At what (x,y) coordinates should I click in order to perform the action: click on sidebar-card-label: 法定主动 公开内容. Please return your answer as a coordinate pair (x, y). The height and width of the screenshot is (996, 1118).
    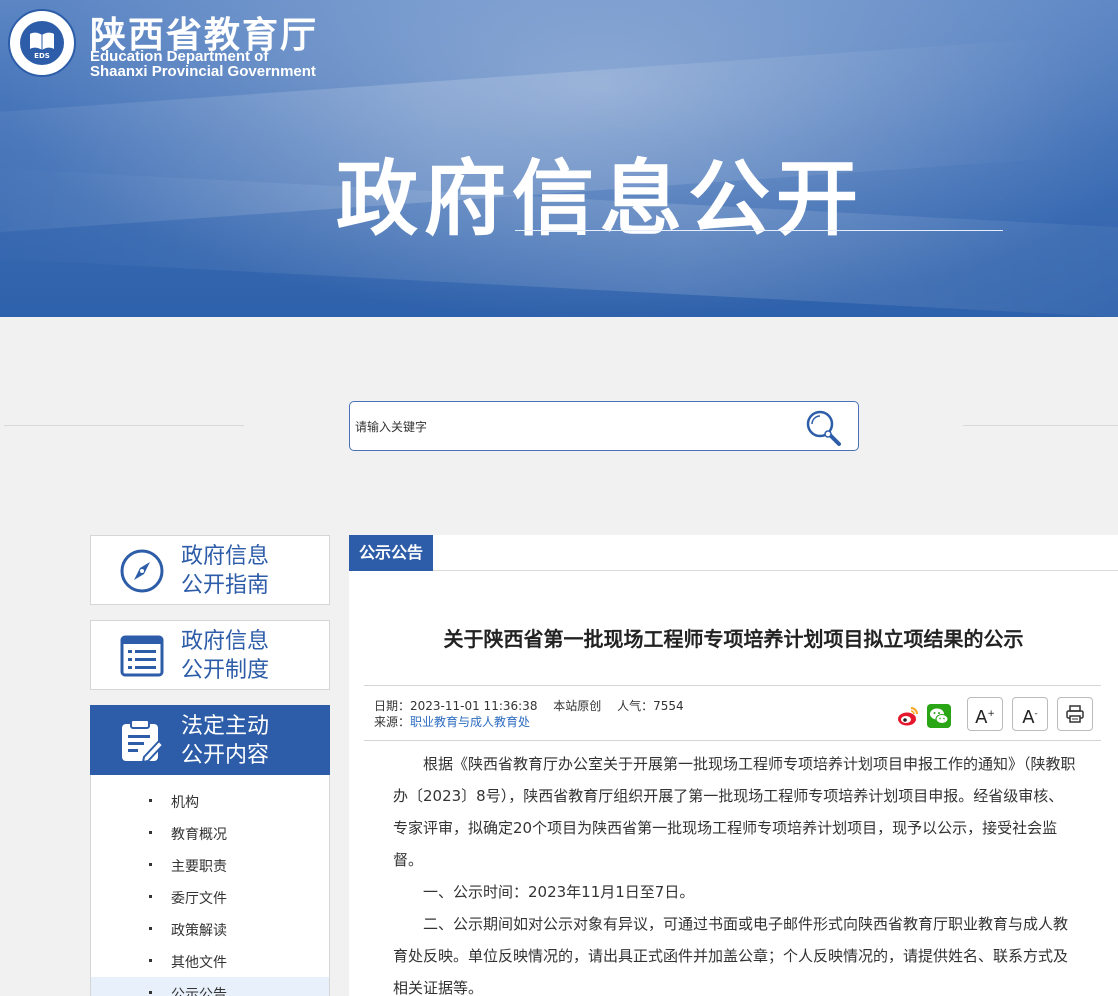
    Looking at the image, I should click on (225, 741).